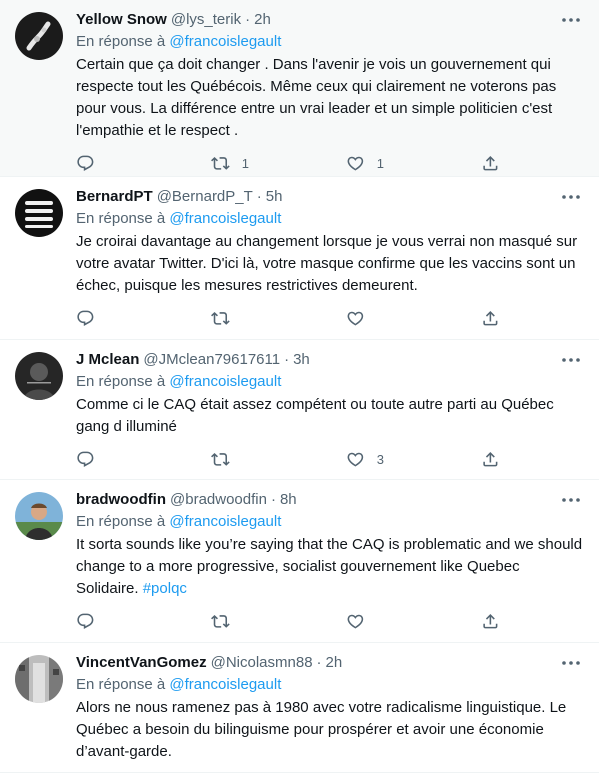 The image size is (599, 773). What do you see at coordinates (206, 20) in the screenshot?
I see `user-handle: @lys_terik` at bounding box center [206, 20].